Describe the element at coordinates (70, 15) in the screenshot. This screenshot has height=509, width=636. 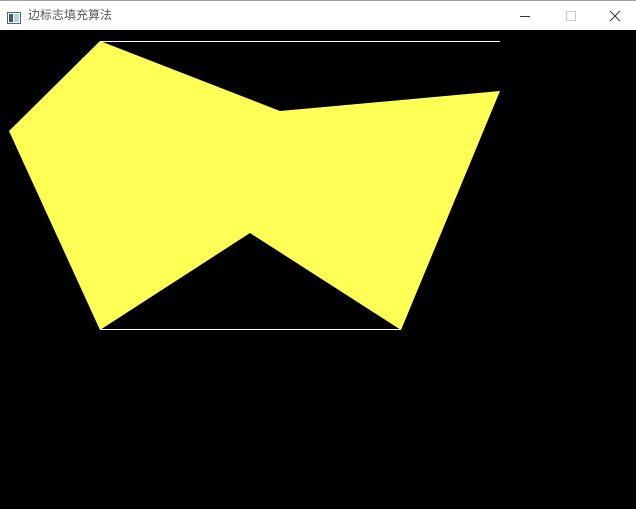
I see `window-title: 边标志填充算法` at that location.